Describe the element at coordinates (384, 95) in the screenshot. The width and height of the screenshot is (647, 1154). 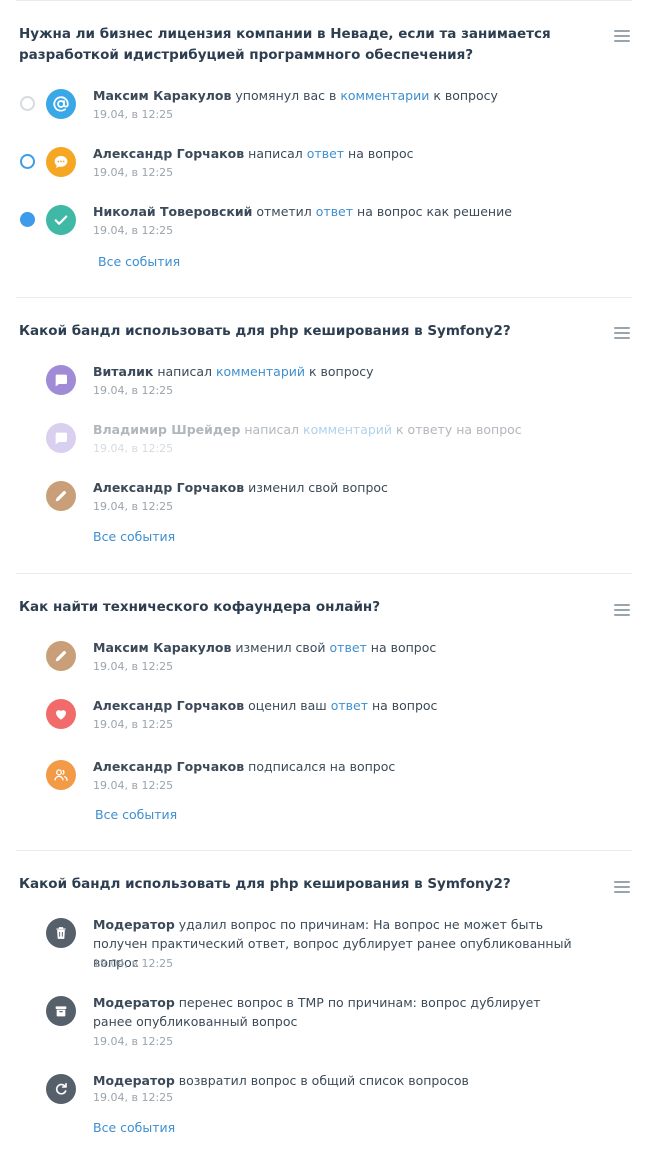
I see `event-link: комментарии` at that location.